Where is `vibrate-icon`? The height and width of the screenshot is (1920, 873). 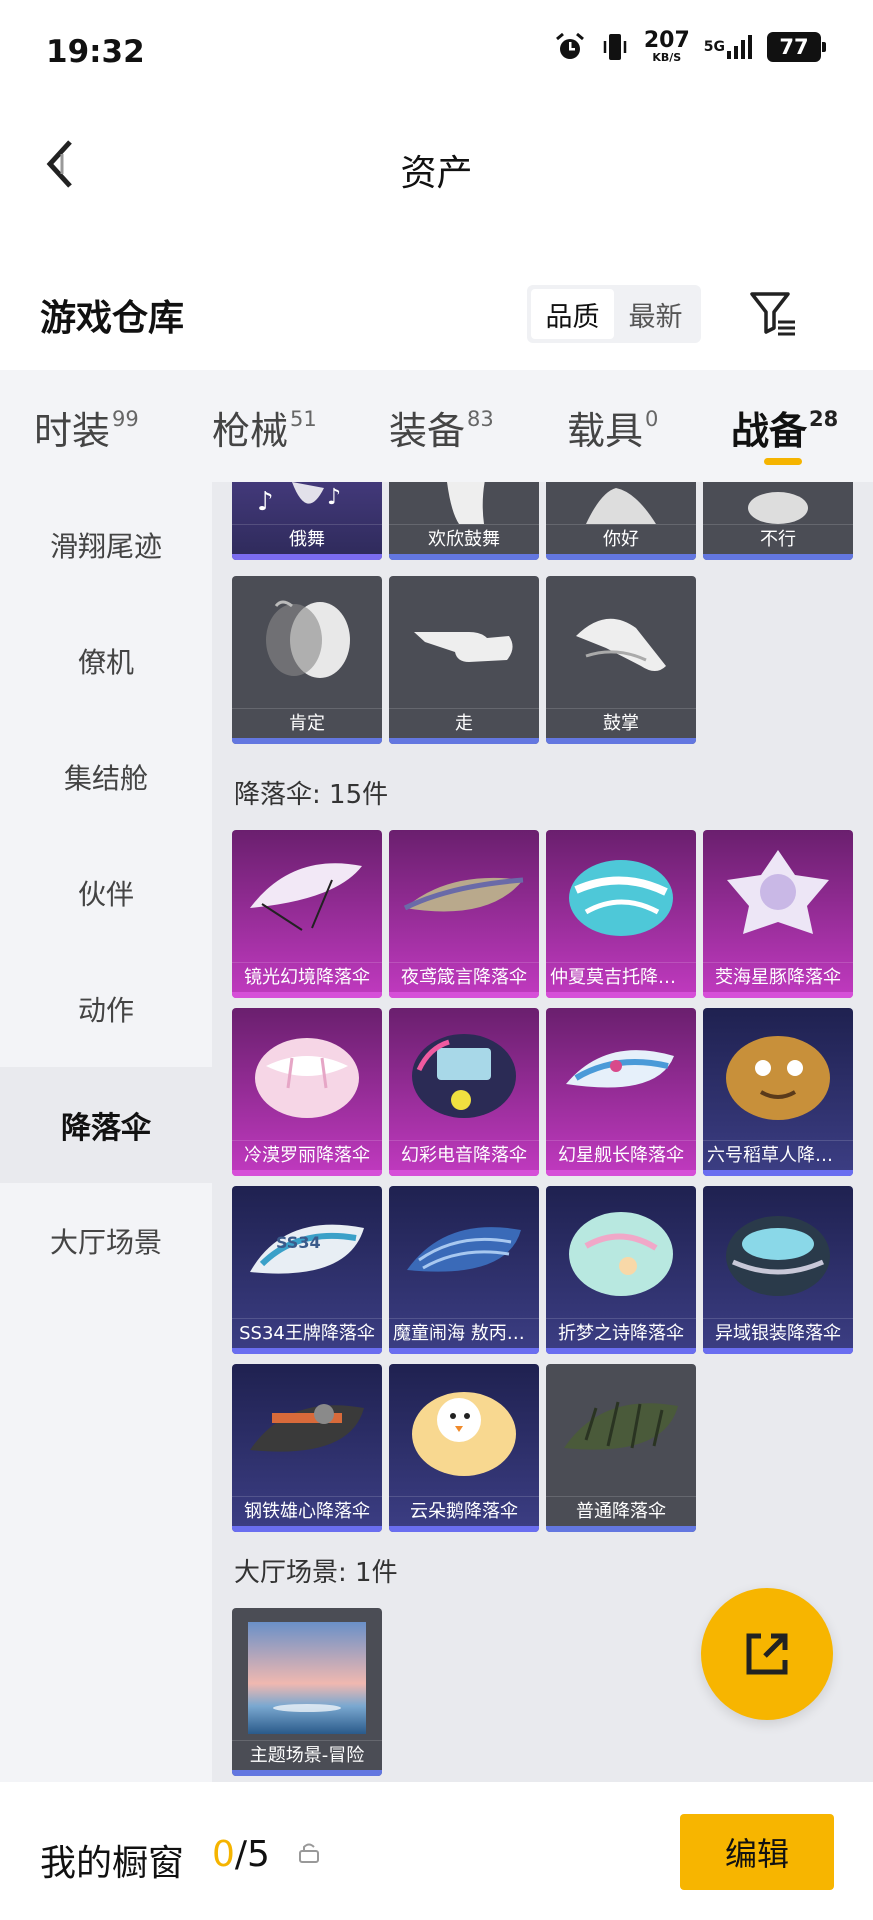 vibrate-icon is located at coordinates (615, 47).